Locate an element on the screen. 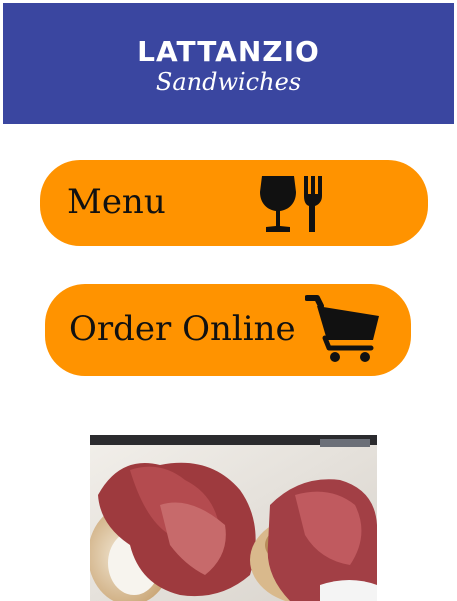 The image size is (457, 601). menu-button-label: Menu is located at coordinates (116, 202).